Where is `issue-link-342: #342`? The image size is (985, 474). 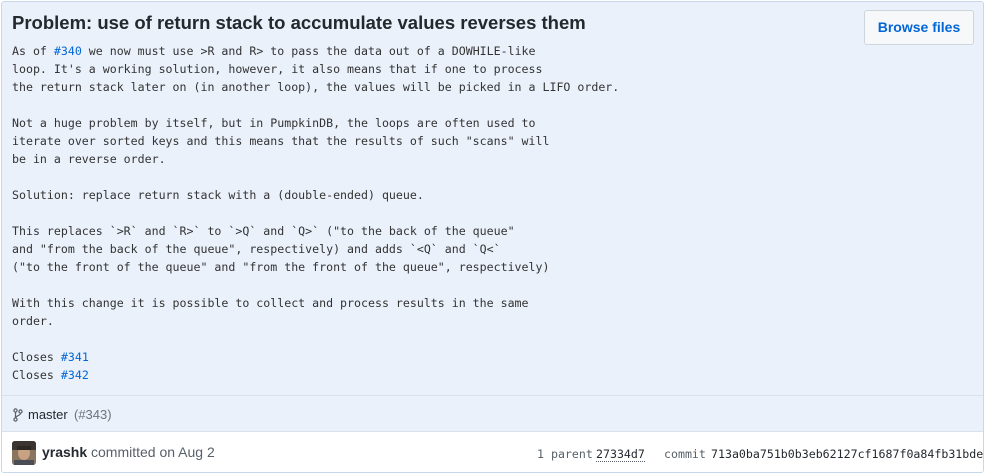
issue-link-342: #342 is located at coordinates (75, 375).